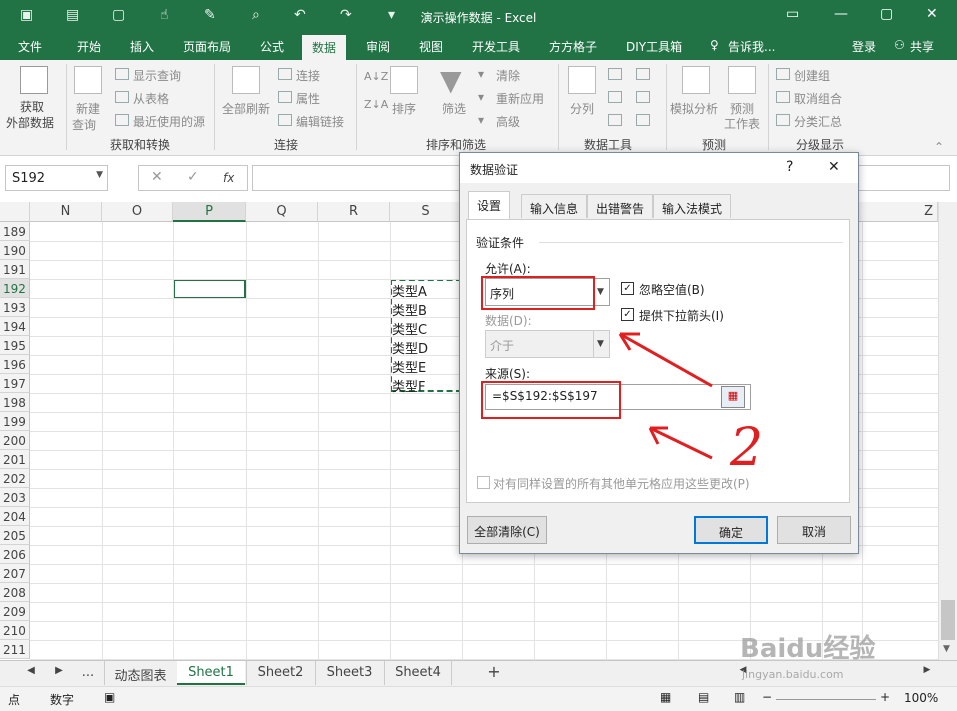  I want to click on scroll-right-icon: ▶, so click(927, 673).